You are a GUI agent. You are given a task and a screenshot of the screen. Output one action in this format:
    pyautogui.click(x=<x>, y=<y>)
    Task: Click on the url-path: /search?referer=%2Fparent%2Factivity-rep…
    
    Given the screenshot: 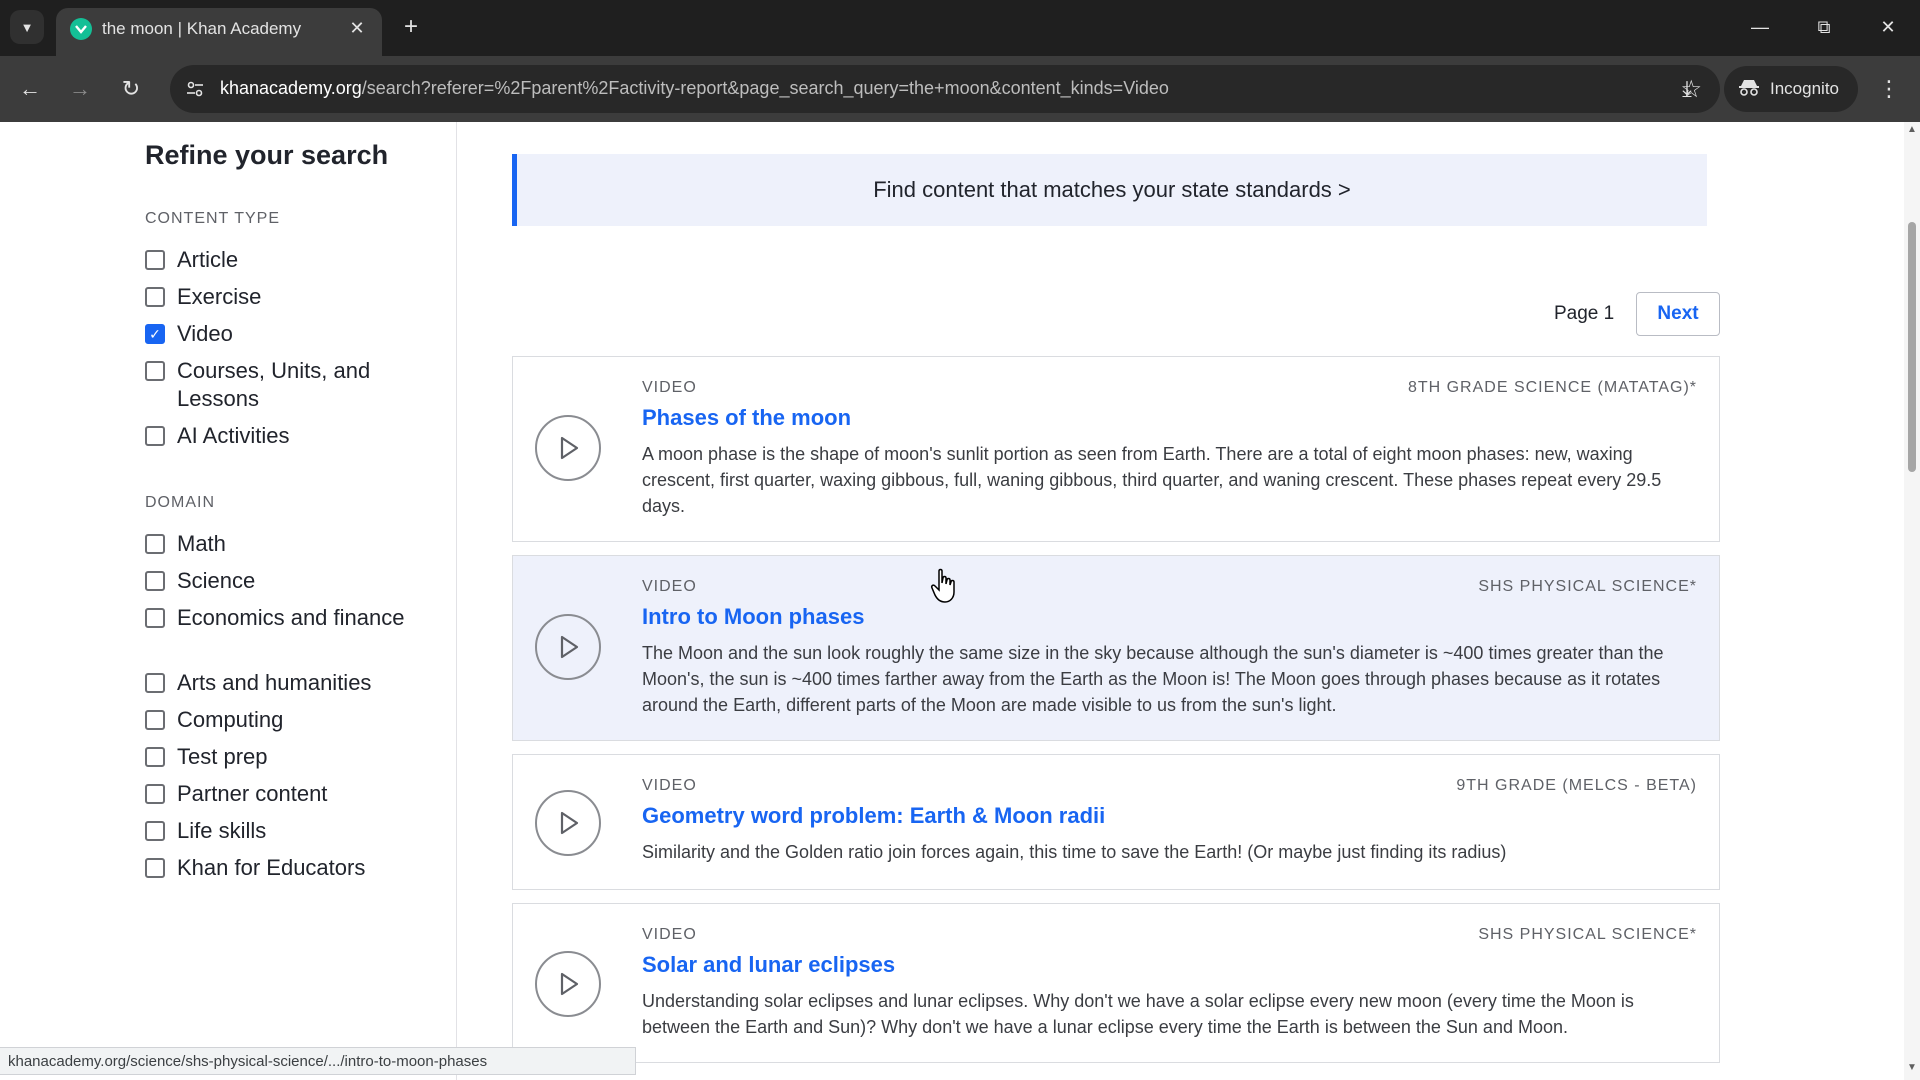 What is the action you would take?
    pyautogui.click(x=765, y=88)
    